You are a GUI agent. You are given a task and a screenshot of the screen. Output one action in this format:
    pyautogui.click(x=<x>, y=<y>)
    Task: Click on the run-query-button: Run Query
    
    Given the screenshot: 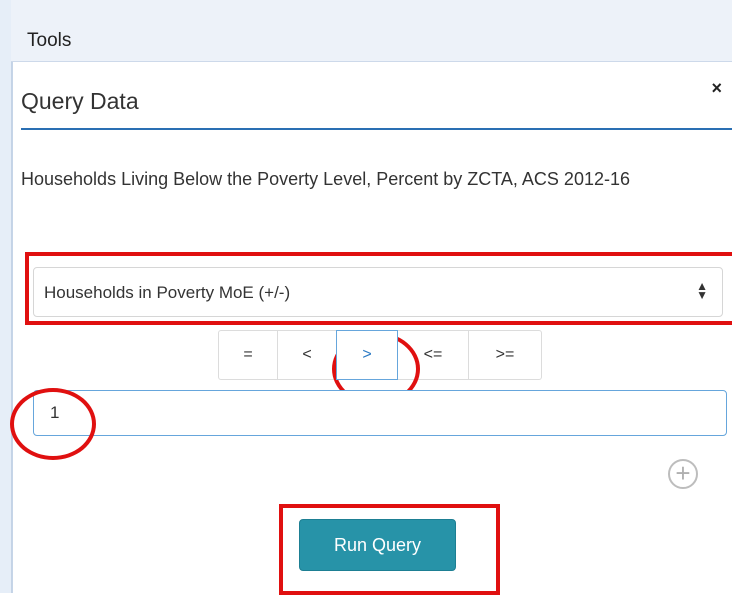 What is the action you would take?
    pyautogui.click(x=377, y=545)
    